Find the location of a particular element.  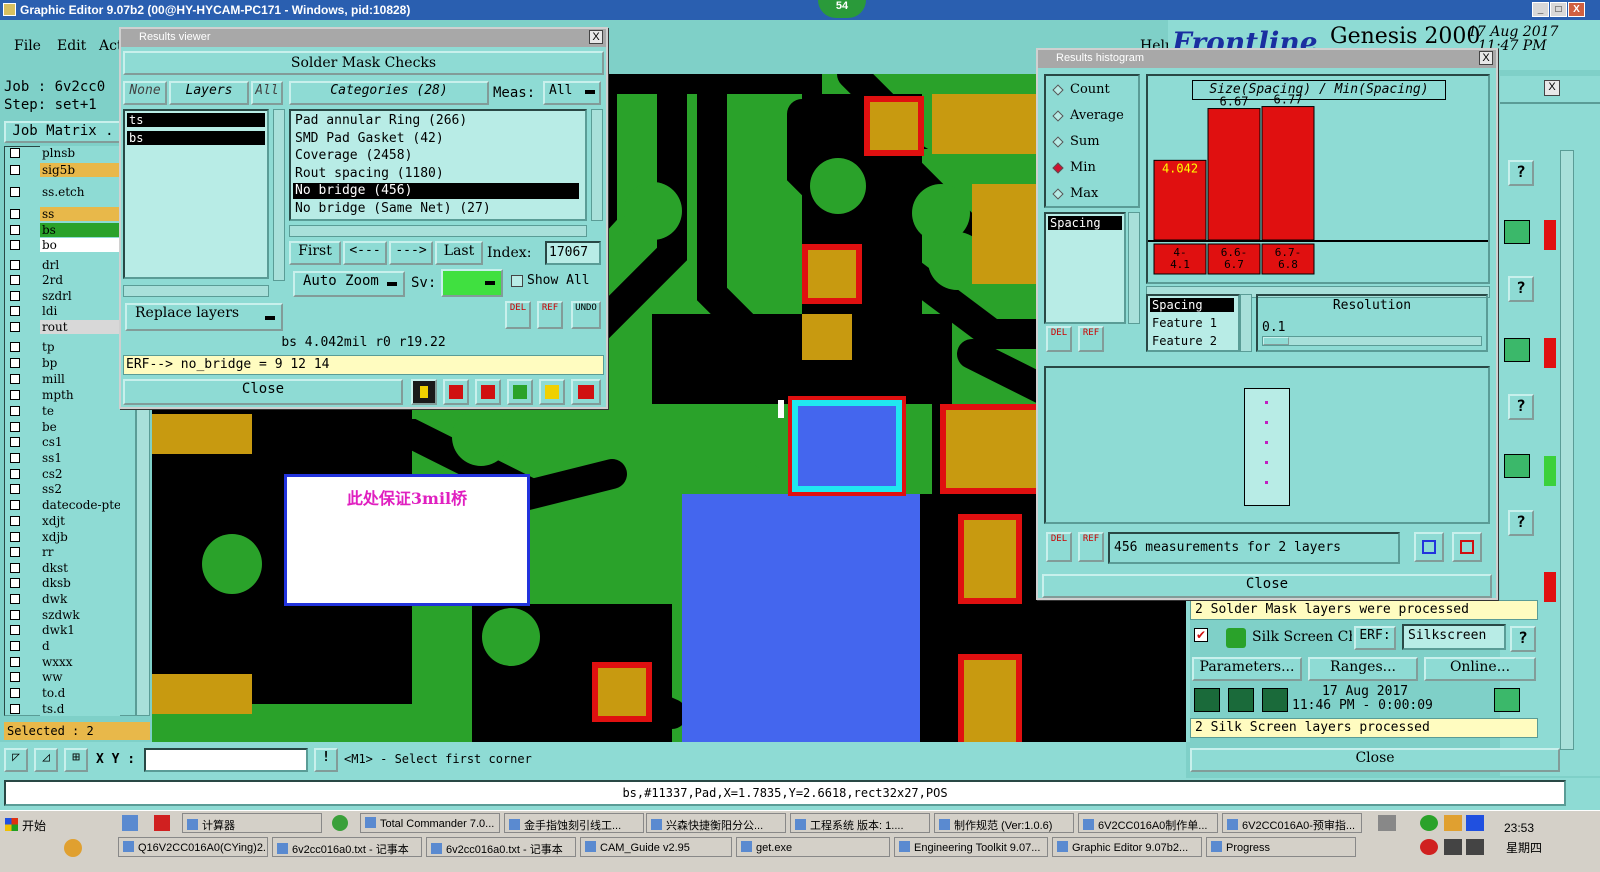

layer-row: ss2 is located at coordinates (64, 489).